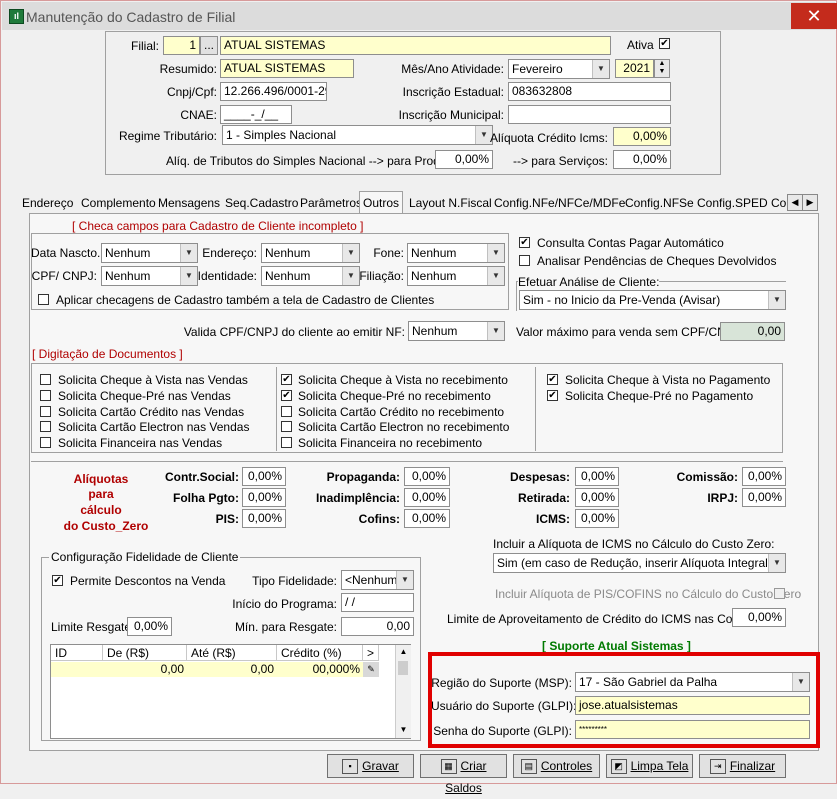 The width and height of the screenshot is (837, 799). Describe the element at coordinates (642, 136) in the screenshot. I see `aliq-icms-input: 0,00%` at that location.